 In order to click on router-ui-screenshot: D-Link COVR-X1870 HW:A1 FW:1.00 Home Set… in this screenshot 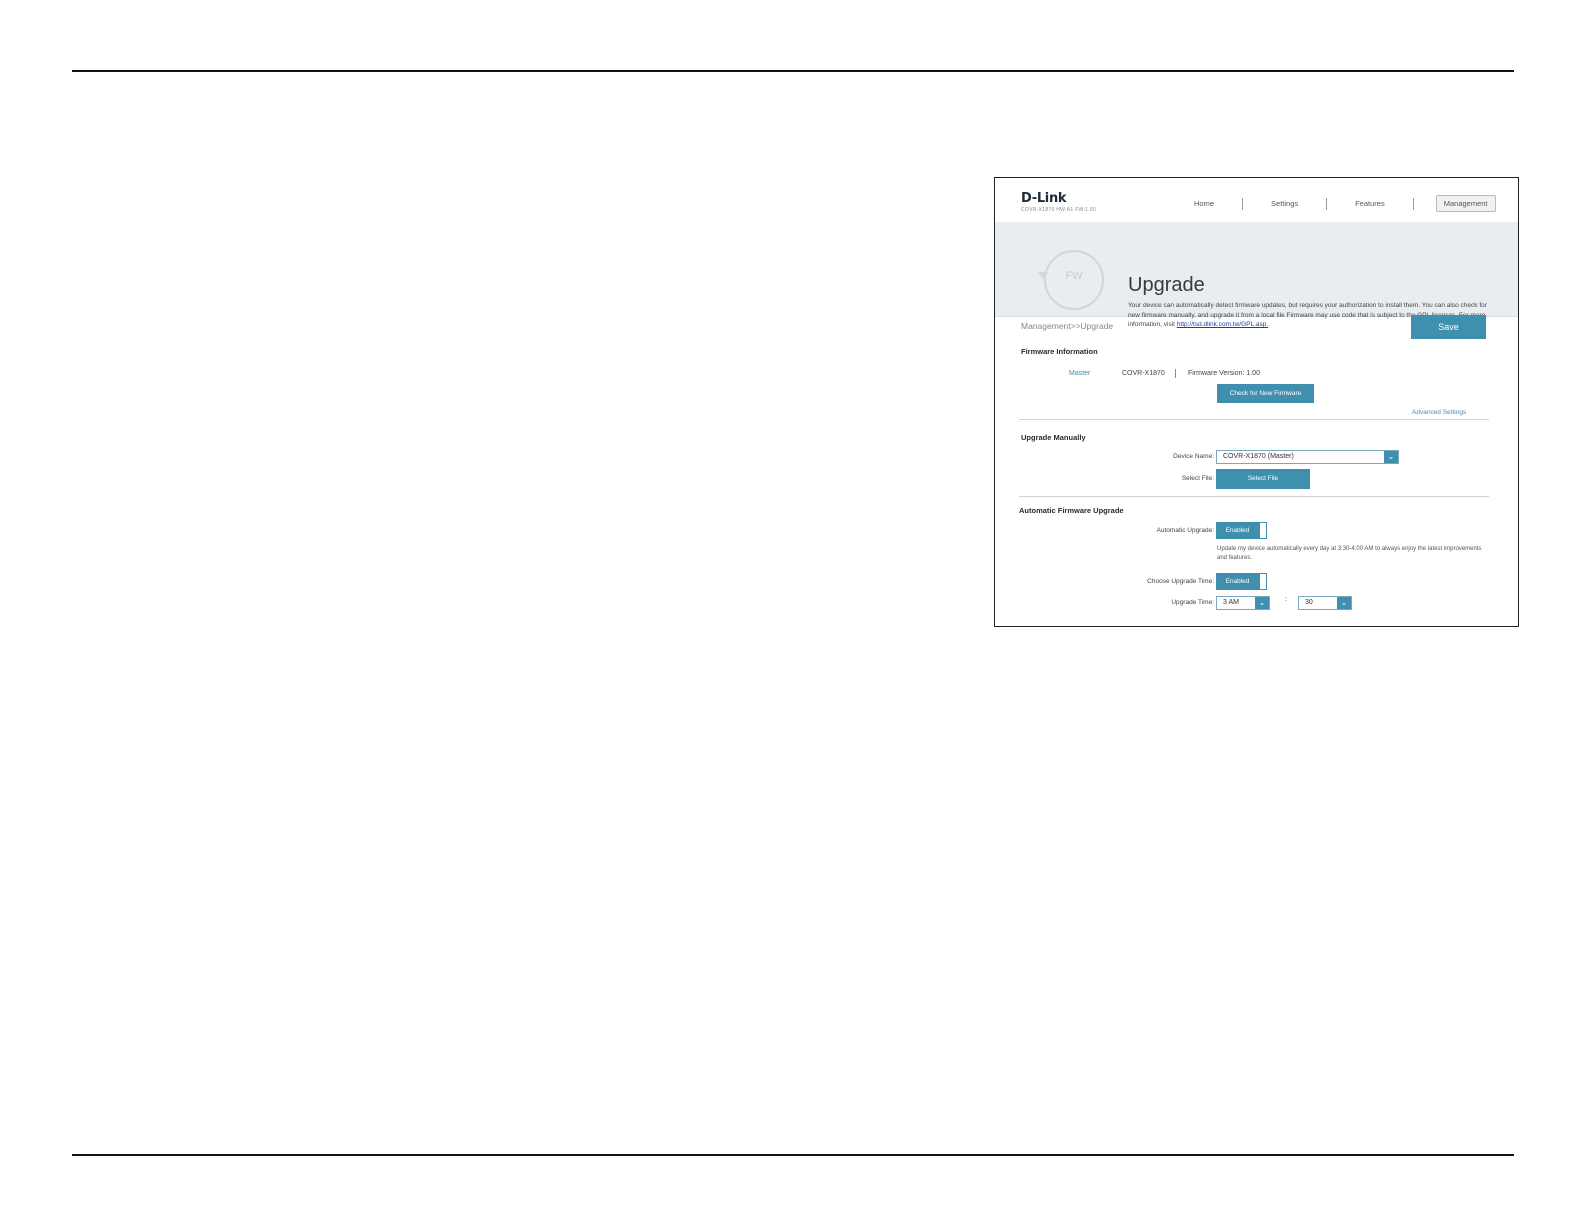, I will do `click(1256, 402)`.